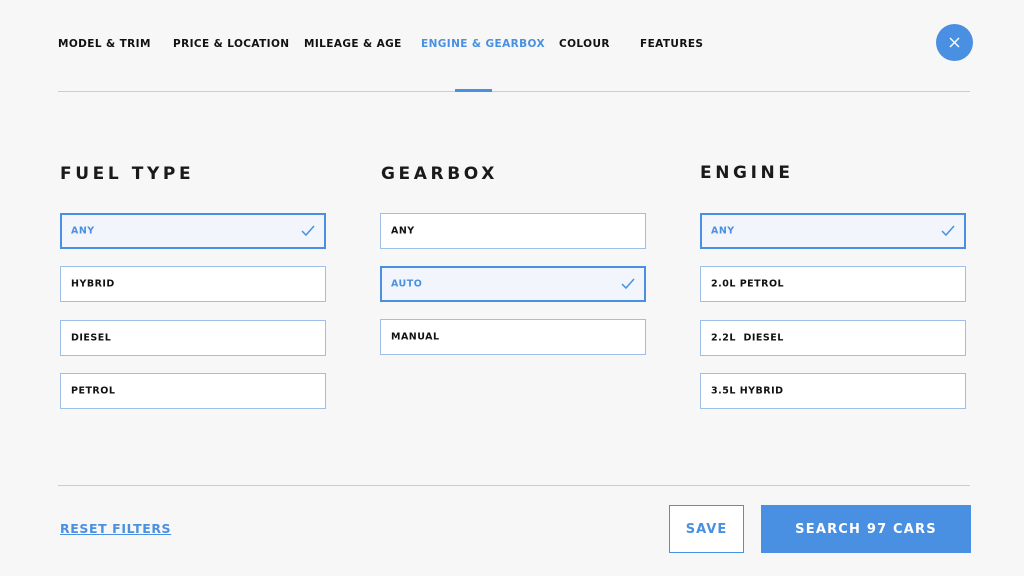 The width and height of the screenshot is (1024, 576). Describe the element at coordinates (747, 391) in the screenshot. I see `option-label: 3.5L HYBRID` at that location.